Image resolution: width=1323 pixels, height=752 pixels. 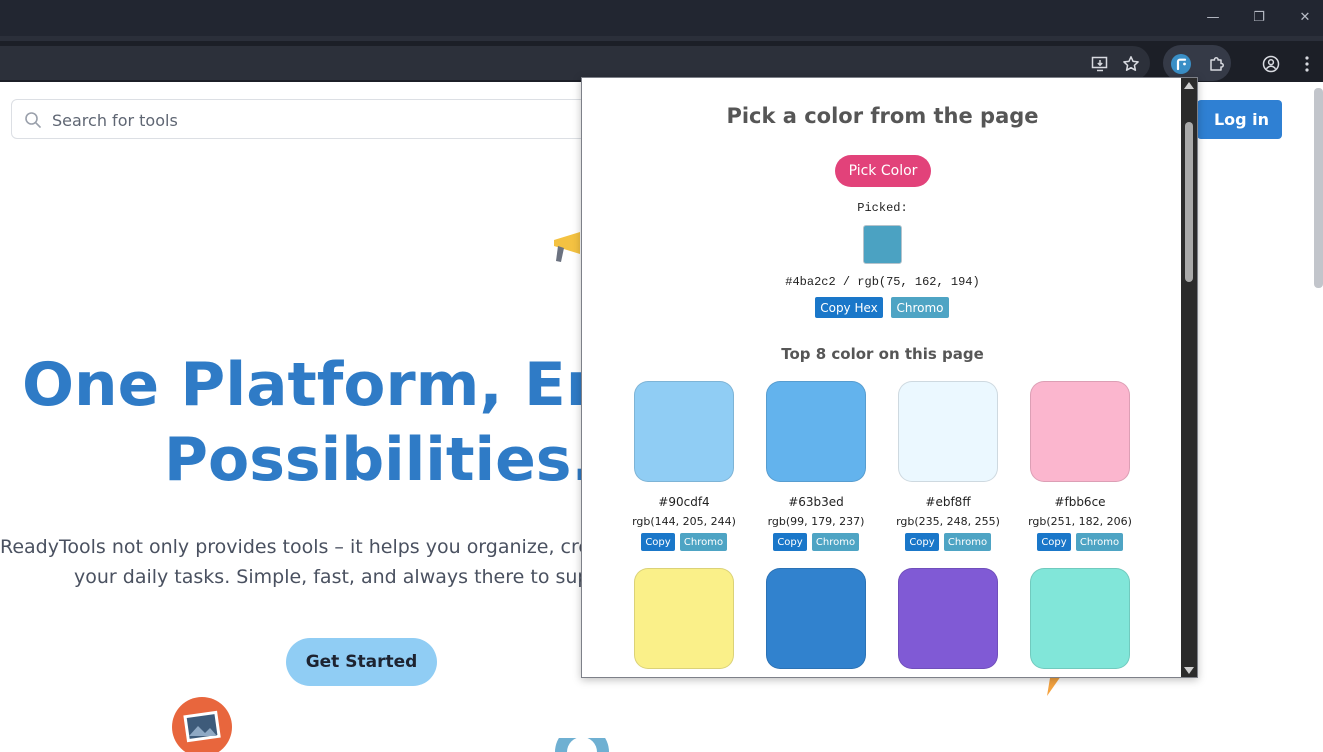 What do you see at coordinates (1259, 17) in the screenshot?
I see `restore-button: ❐` at bounding box center [1259, 17].